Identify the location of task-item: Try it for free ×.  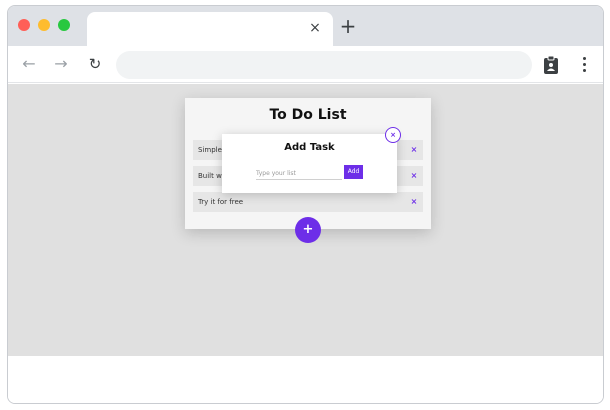
(308, 202).